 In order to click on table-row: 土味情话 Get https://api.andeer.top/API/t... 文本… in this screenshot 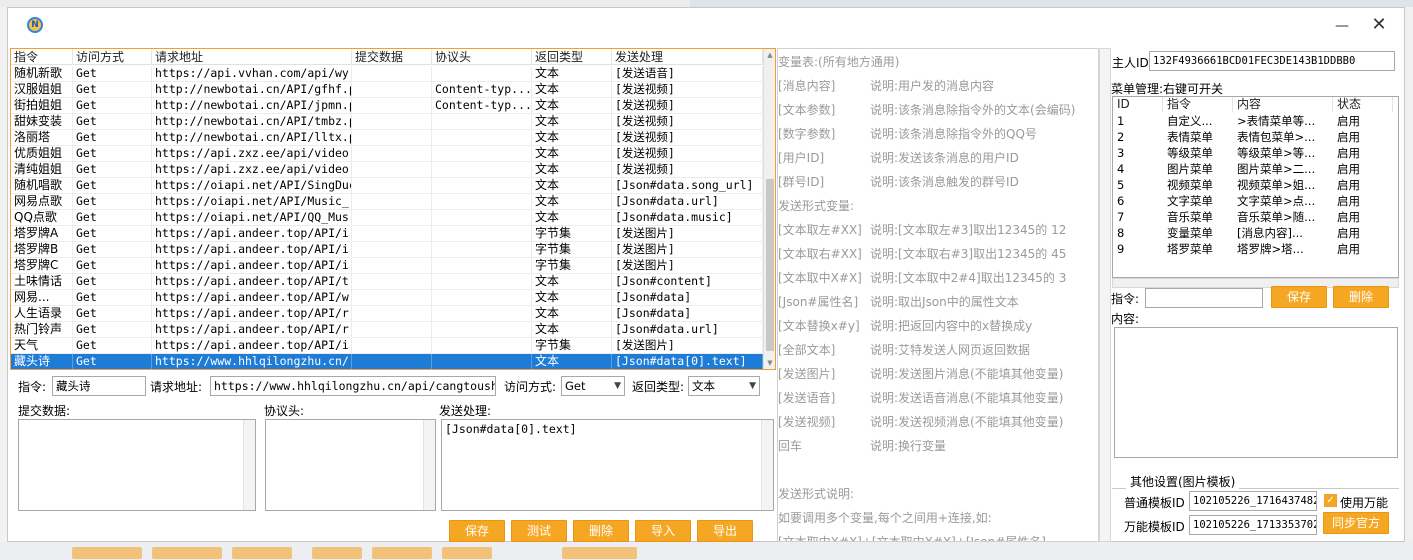, I will do `click(387, 282)`.